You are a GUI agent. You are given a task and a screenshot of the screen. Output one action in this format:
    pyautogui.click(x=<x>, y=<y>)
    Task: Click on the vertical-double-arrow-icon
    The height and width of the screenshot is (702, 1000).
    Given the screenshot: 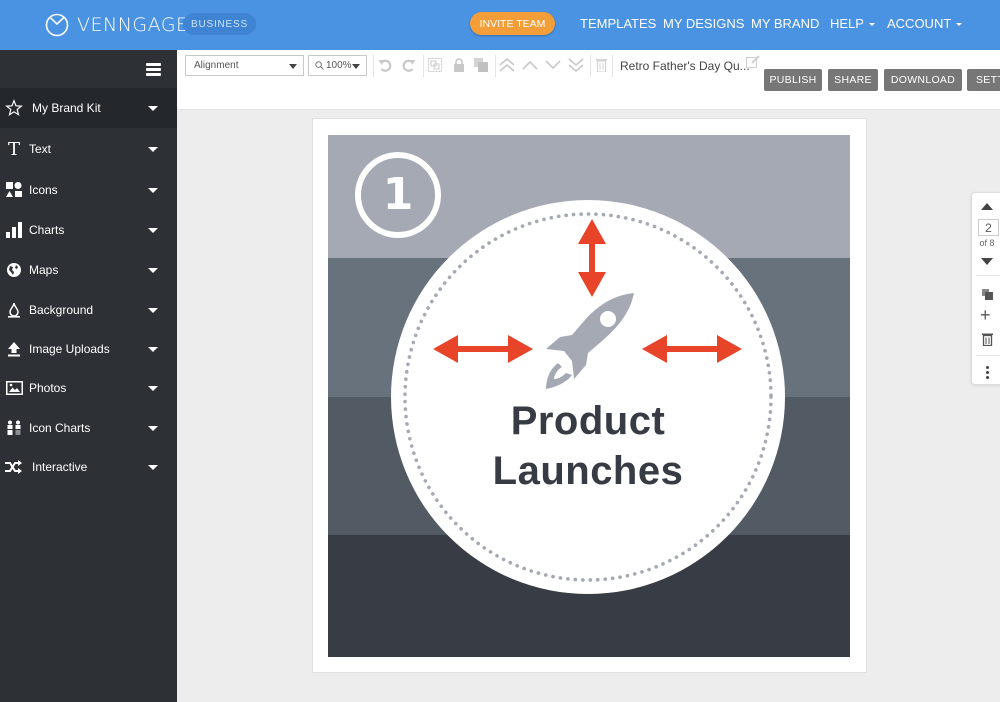 What is the action you would take?
    pyautogui.click(x=592, y=258)
    